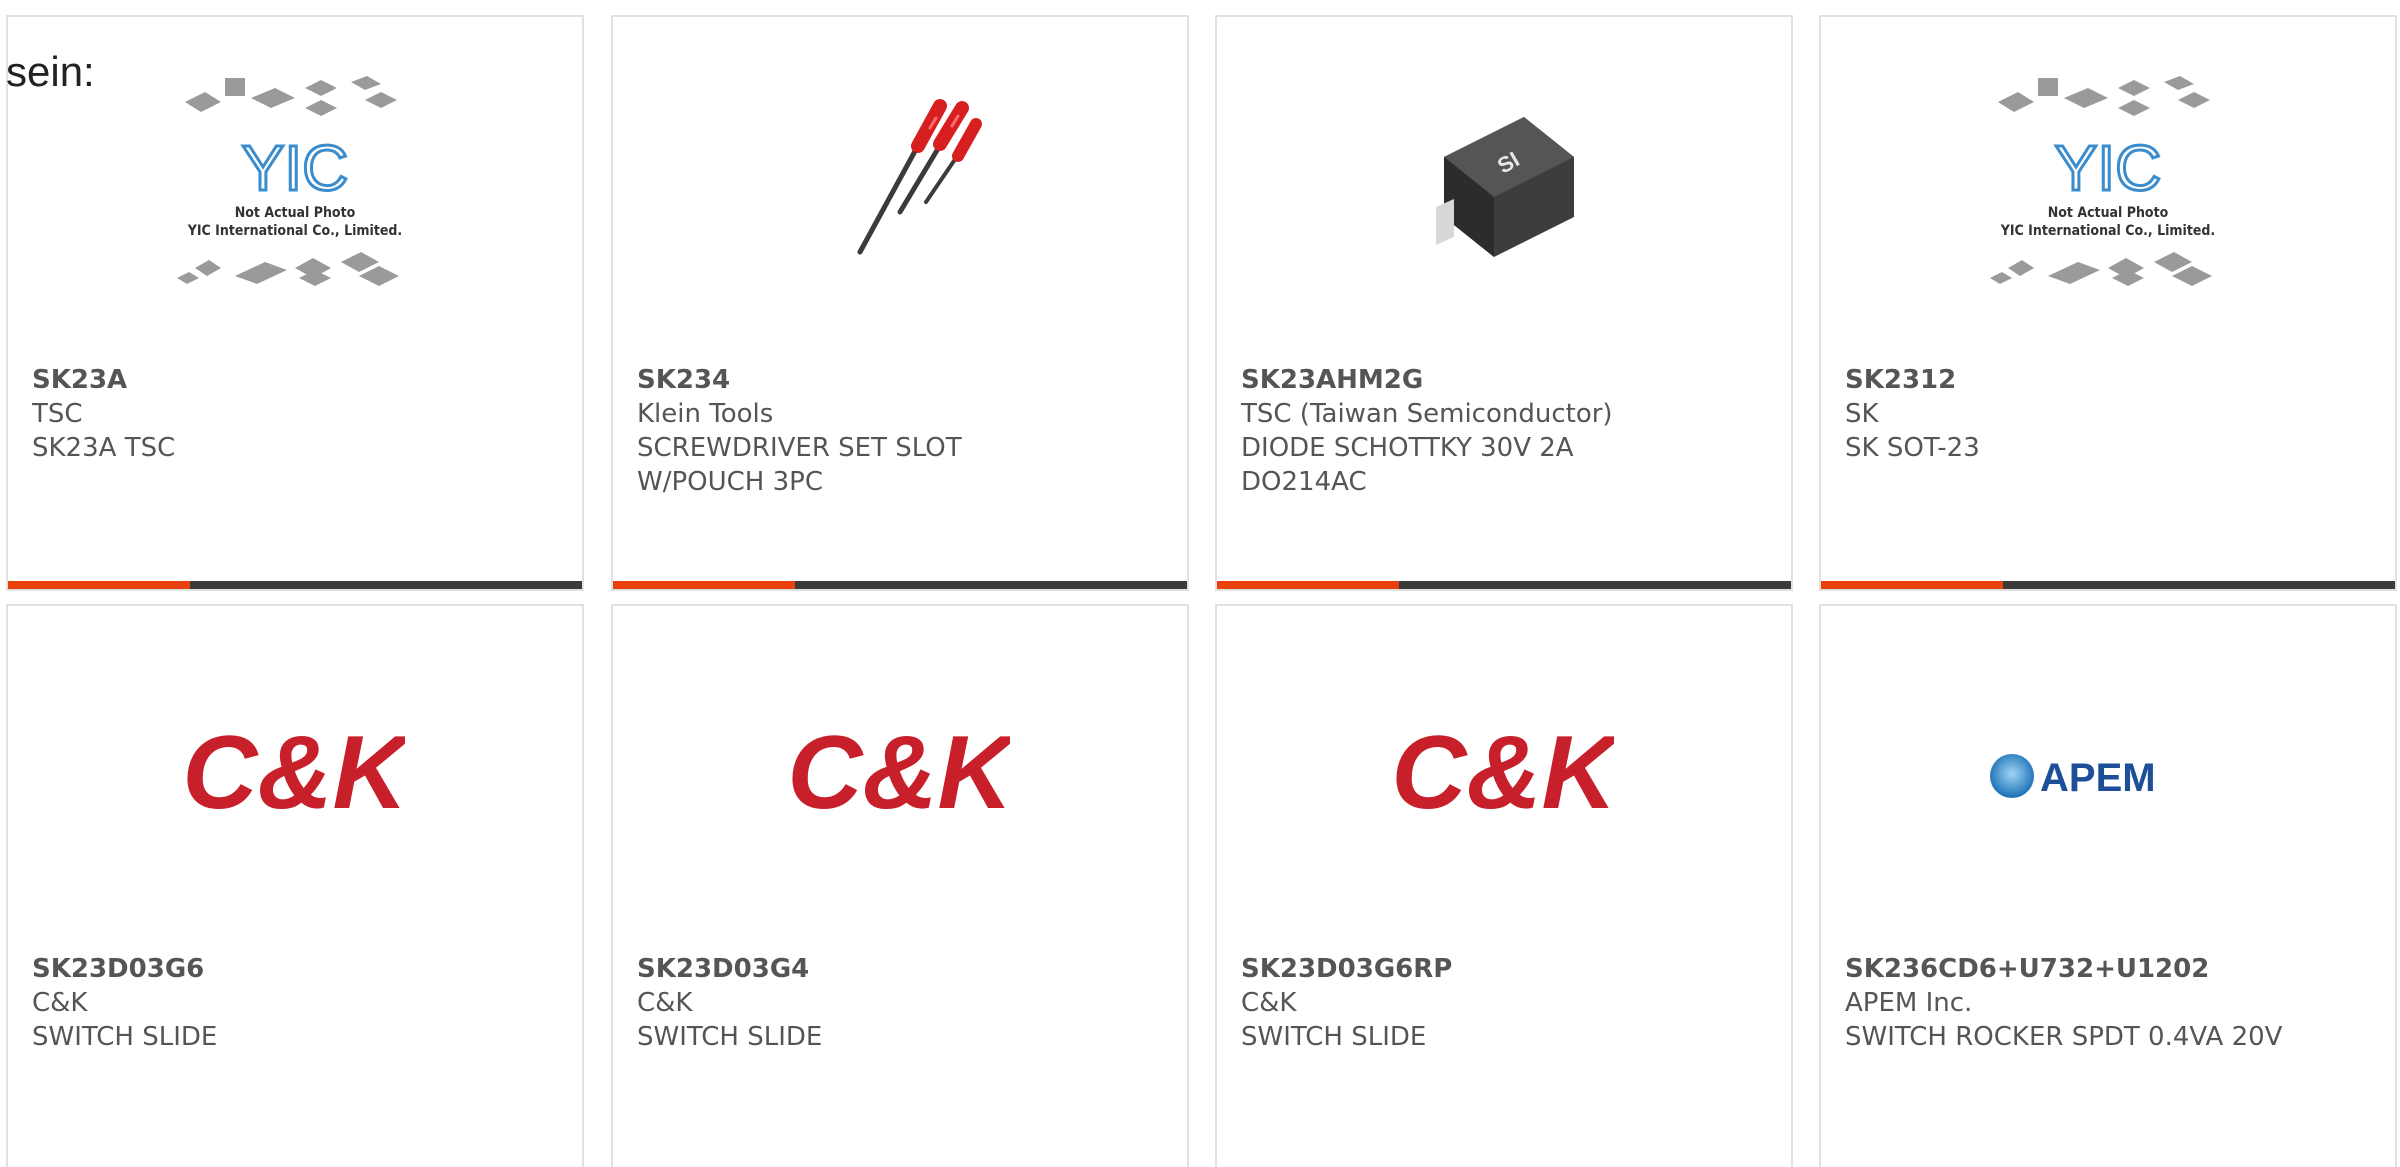 The width and height of the screenshot is (2400, 1167). I want to click on product-part-number: SK23D03G6, so click(295, 969).